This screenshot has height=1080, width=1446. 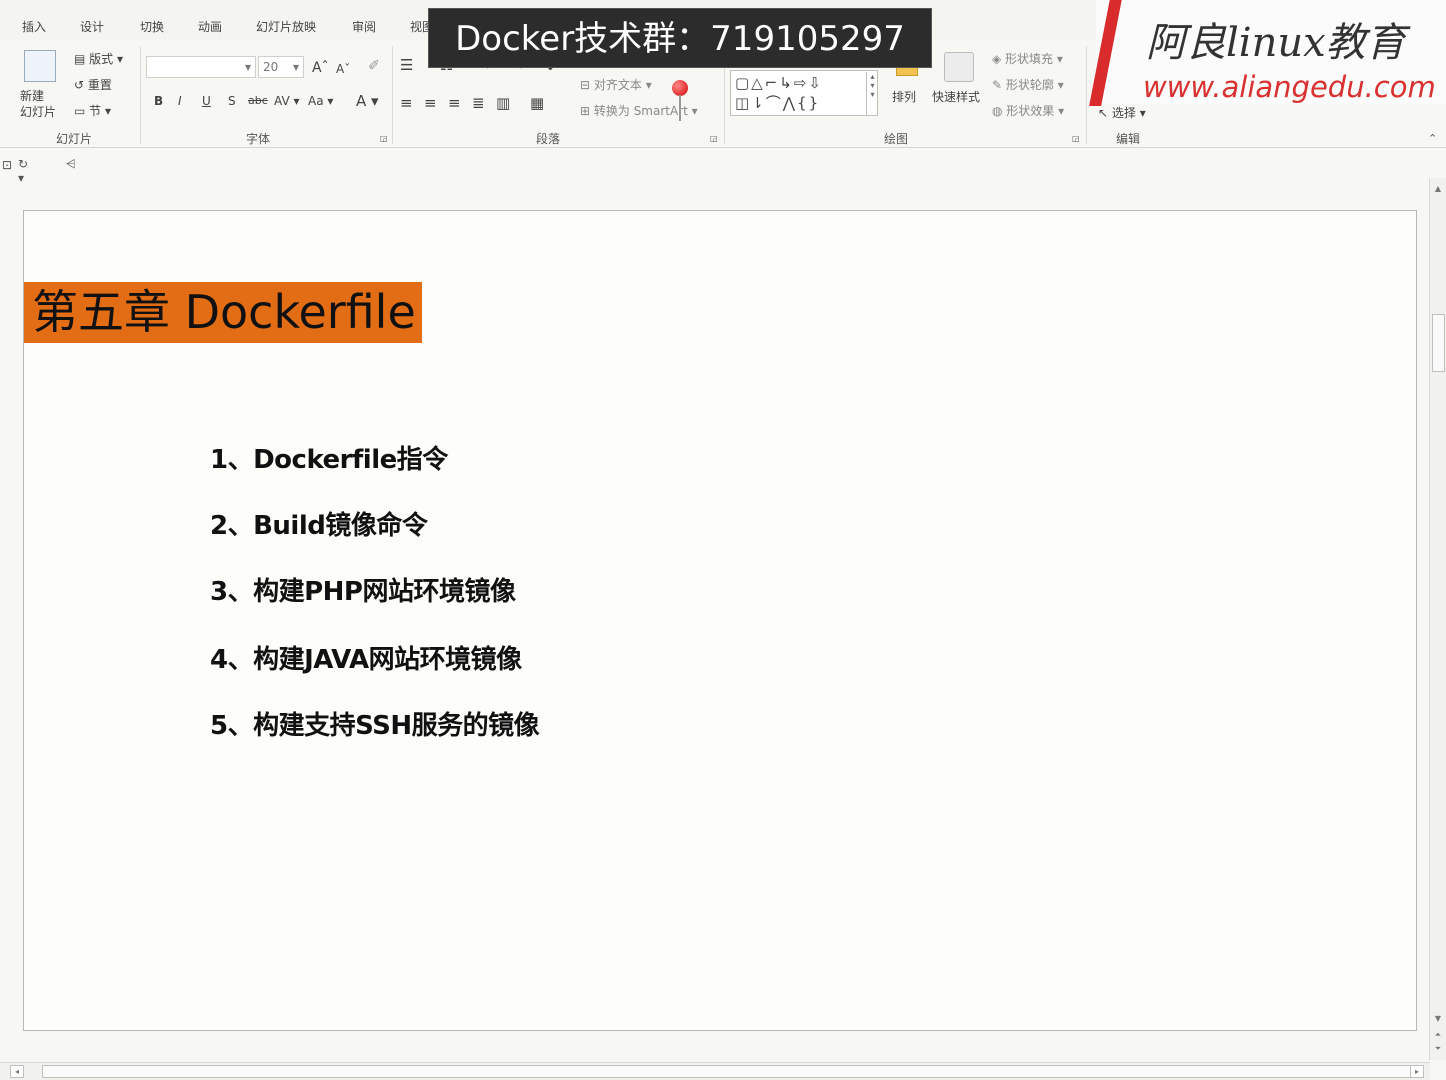 What do you see at coordinates (361, 101) in the screenshot?
I see `font-color-label: A` at bounding box center [361, 101].